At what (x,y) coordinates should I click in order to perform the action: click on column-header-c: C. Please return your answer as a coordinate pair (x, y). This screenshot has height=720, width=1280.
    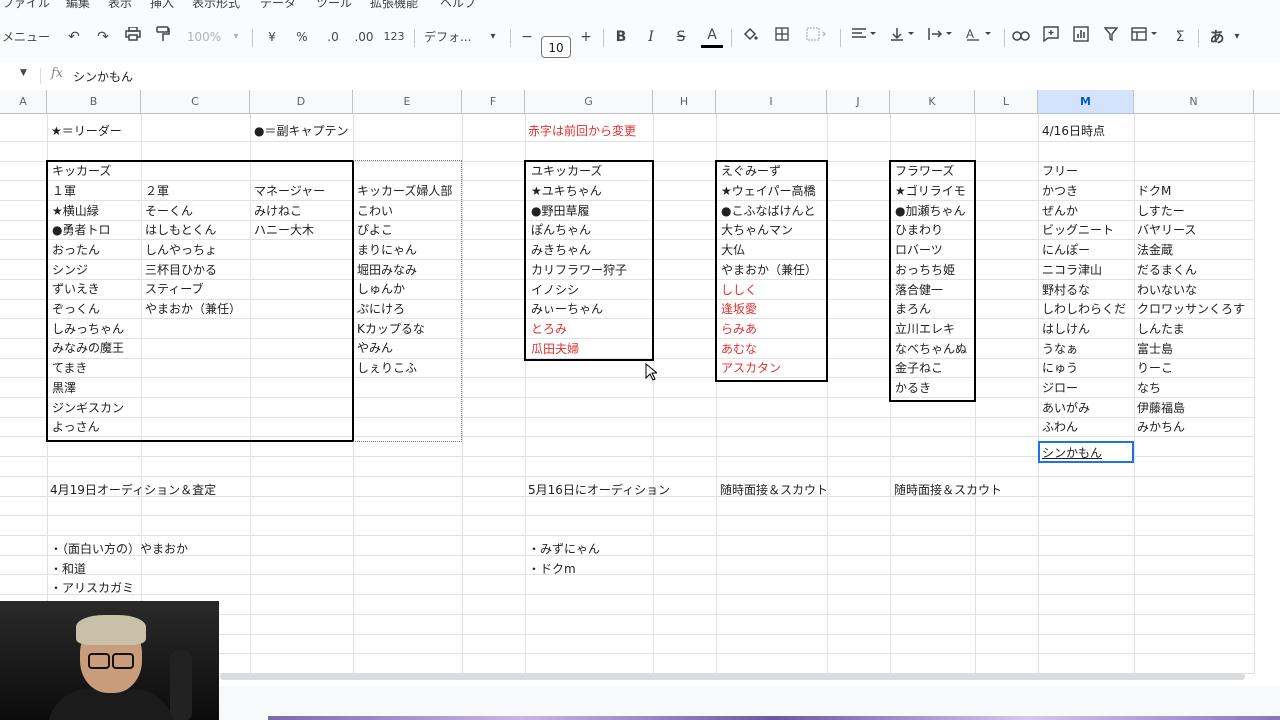
    Looking at the image, I should click on (195, 101).